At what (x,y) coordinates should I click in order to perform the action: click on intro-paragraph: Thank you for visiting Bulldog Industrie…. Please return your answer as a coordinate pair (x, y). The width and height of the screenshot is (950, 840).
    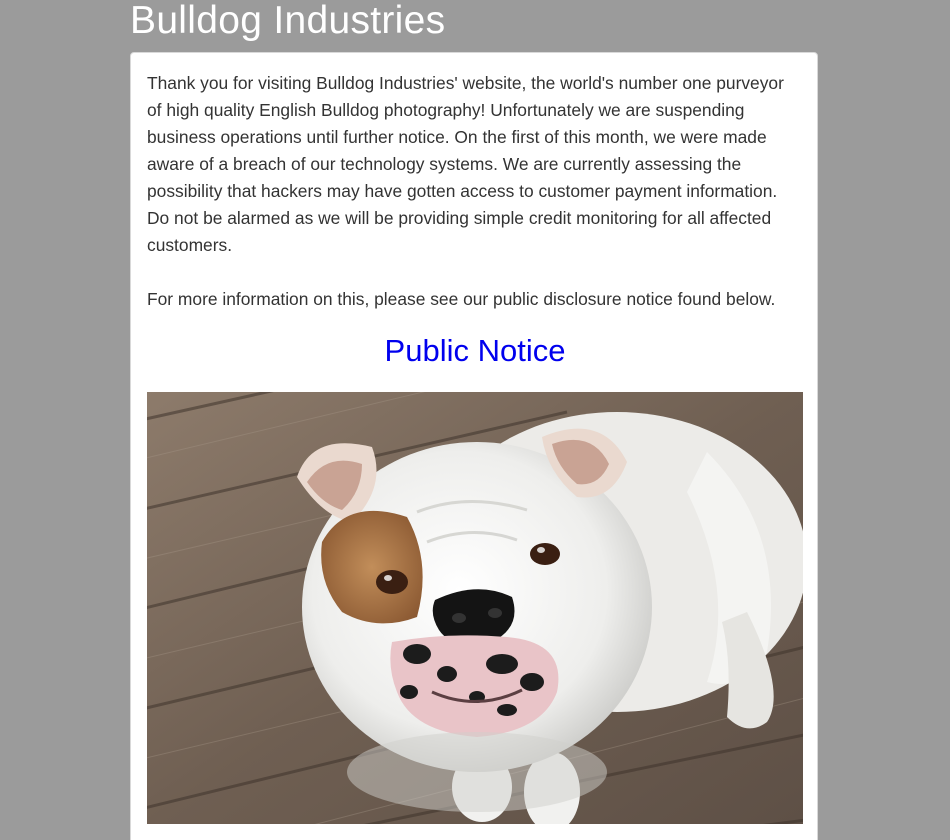
    Looking at the image, I should click on (465, 164).